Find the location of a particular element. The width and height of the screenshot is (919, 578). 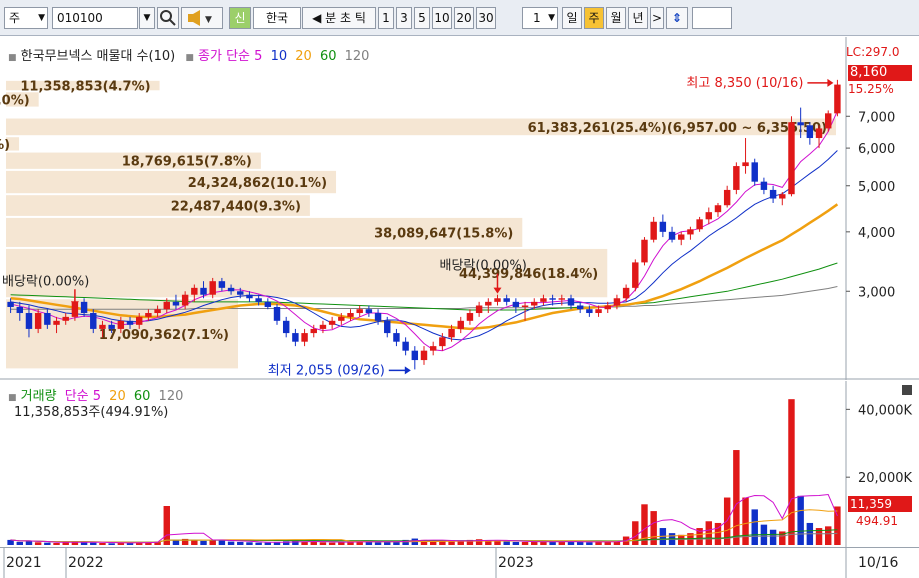

period-type-selector: ◀ 분 초 틱 is located at coordinates (339, 18).